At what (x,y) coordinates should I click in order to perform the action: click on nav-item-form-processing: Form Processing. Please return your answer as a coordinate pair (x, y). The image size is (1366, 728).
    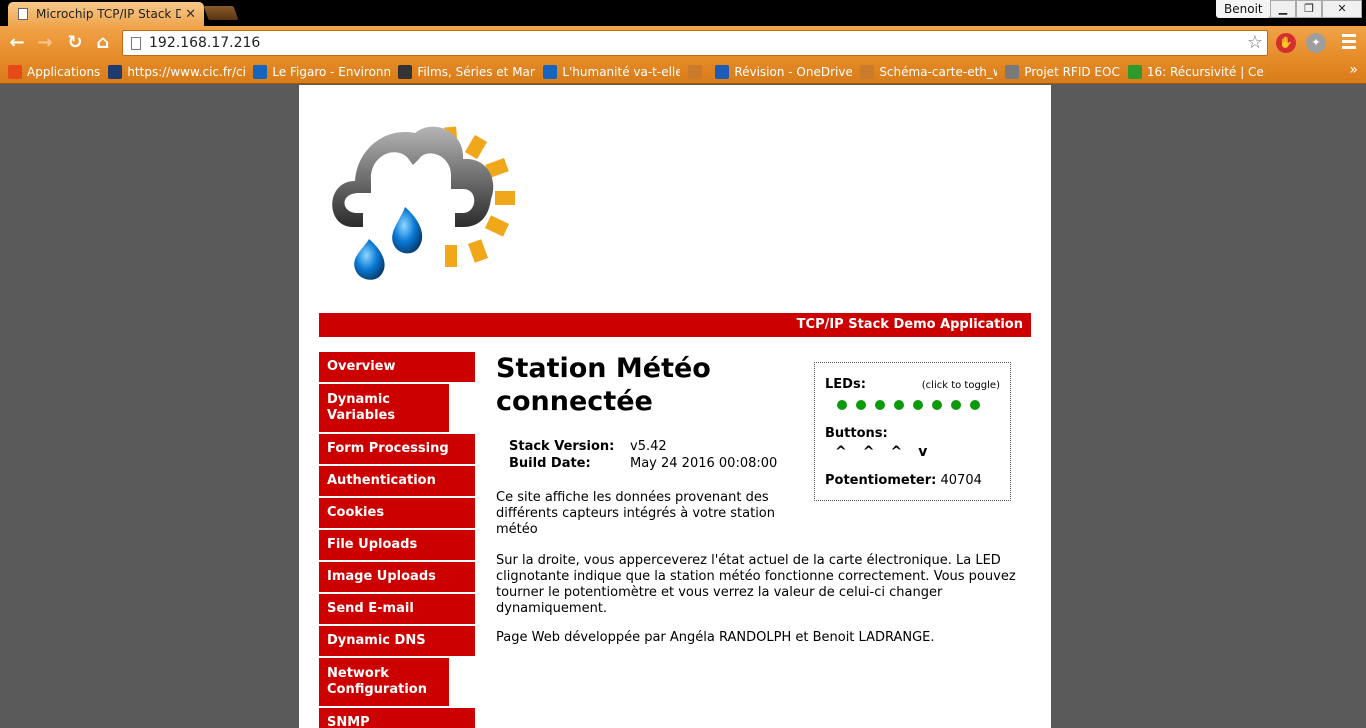
    Looking at the image, I should click on (397, 450).